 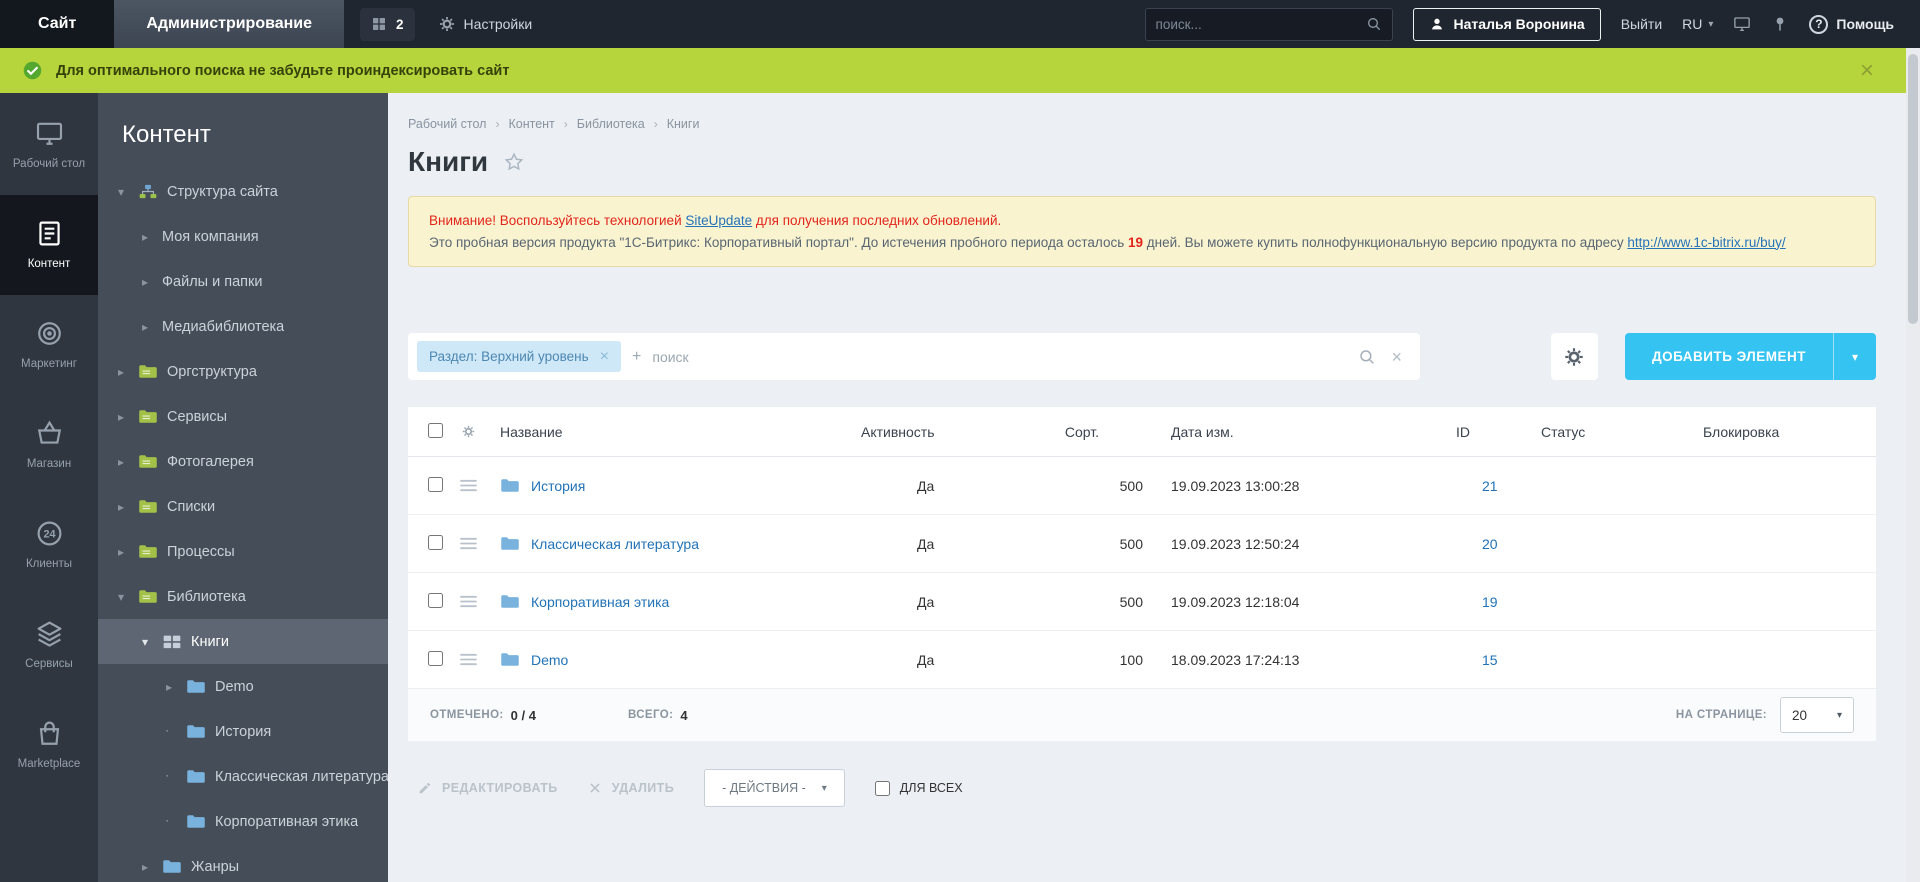 I want to click on tree-item-books: ▾ Книги, so click(x=243, y=641).